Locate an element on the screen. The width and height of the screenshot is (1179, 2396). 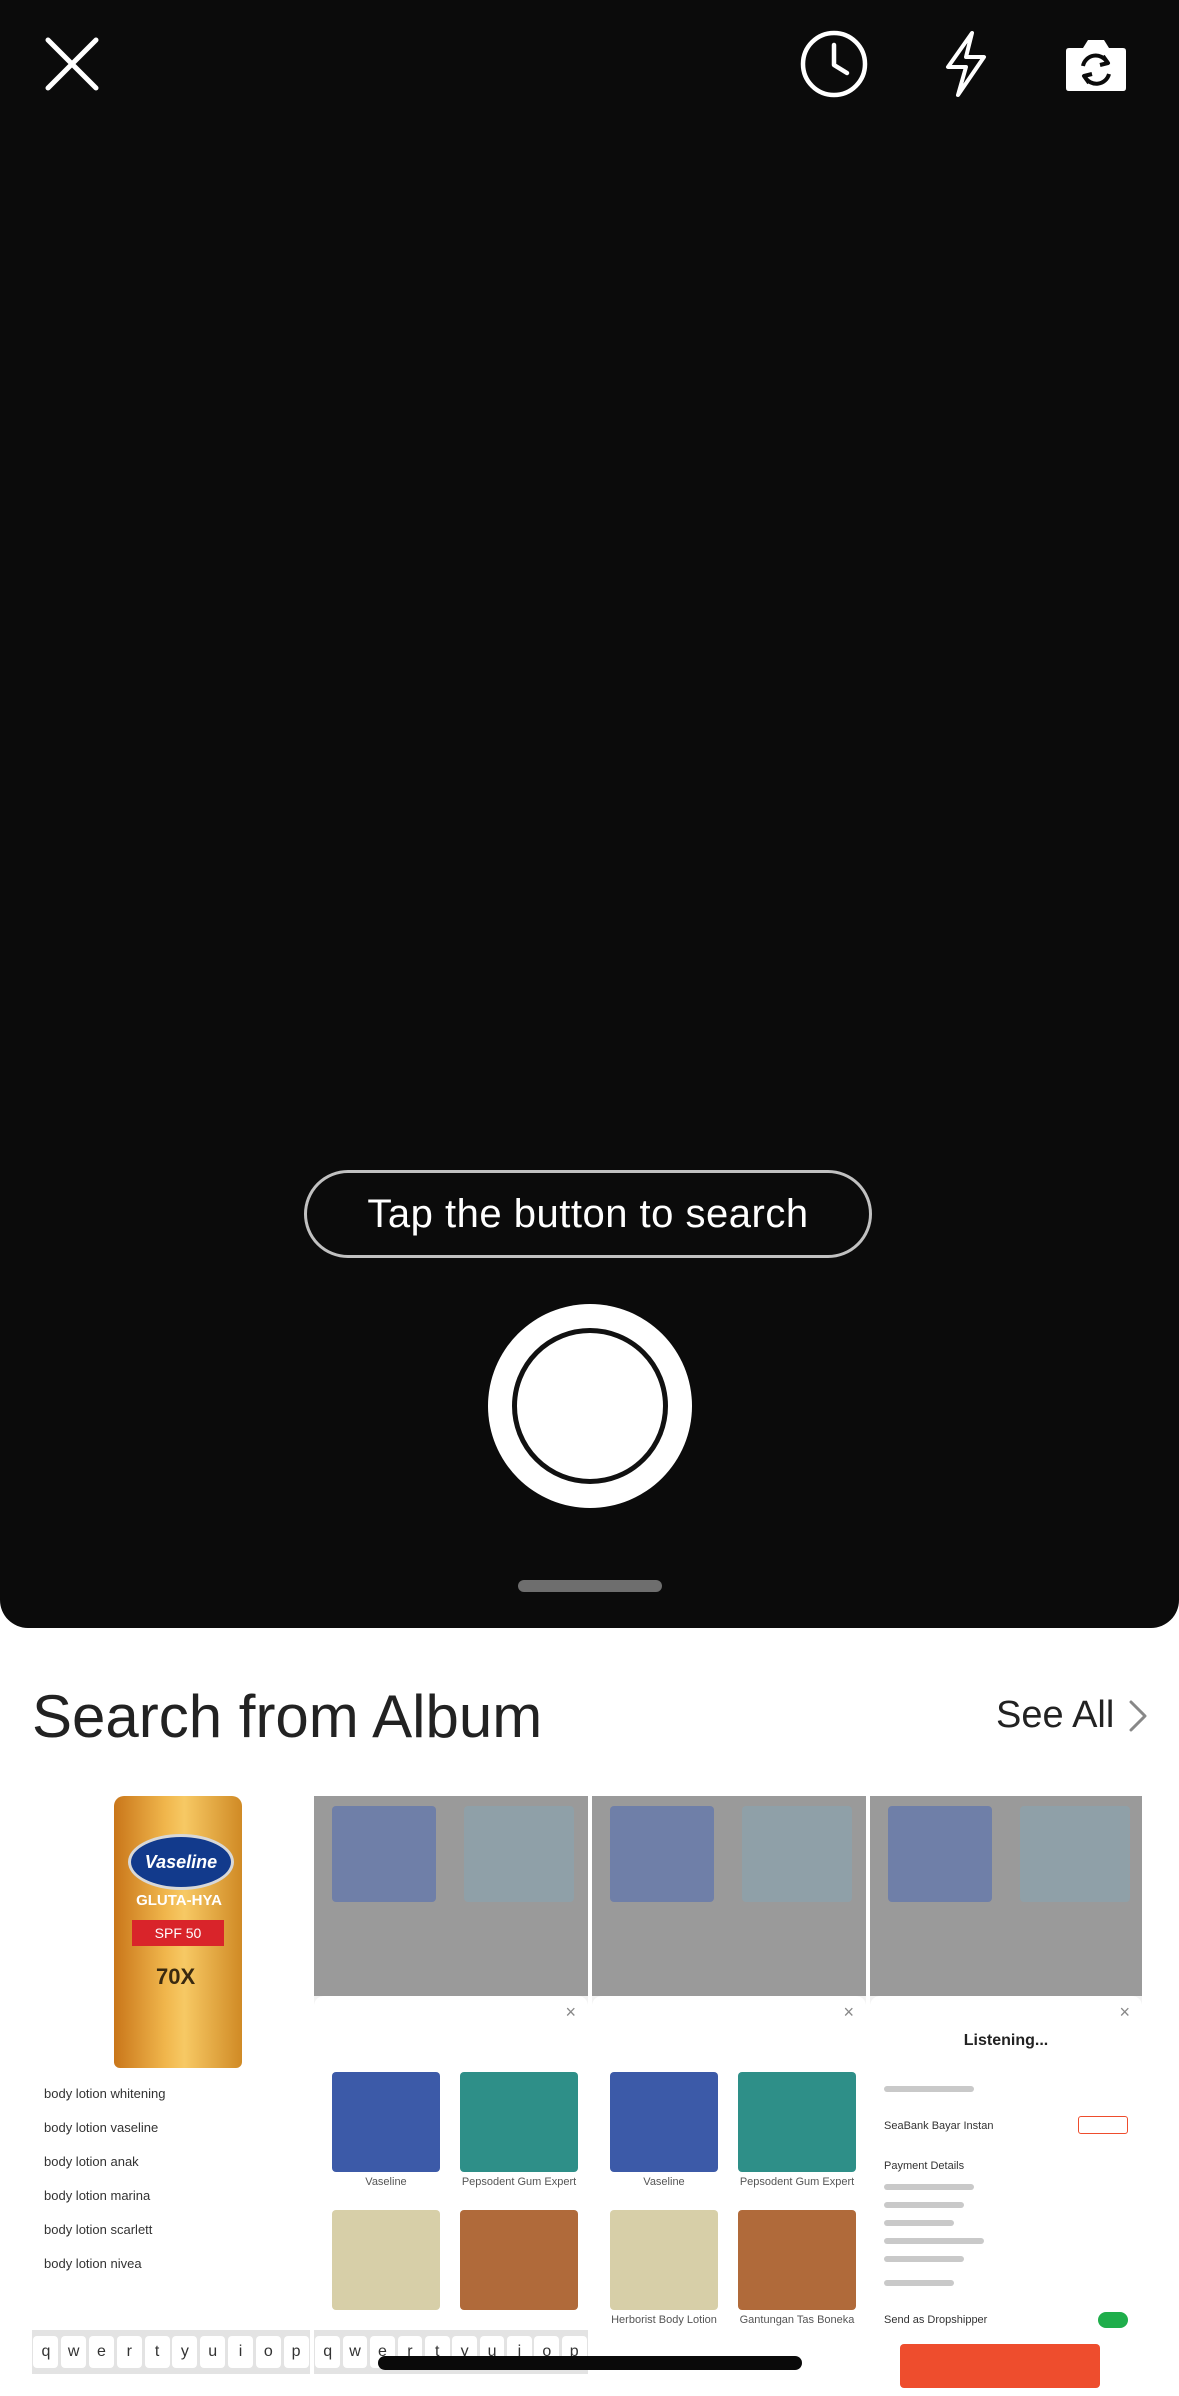
key: t is located at coordinates (157, 2352).